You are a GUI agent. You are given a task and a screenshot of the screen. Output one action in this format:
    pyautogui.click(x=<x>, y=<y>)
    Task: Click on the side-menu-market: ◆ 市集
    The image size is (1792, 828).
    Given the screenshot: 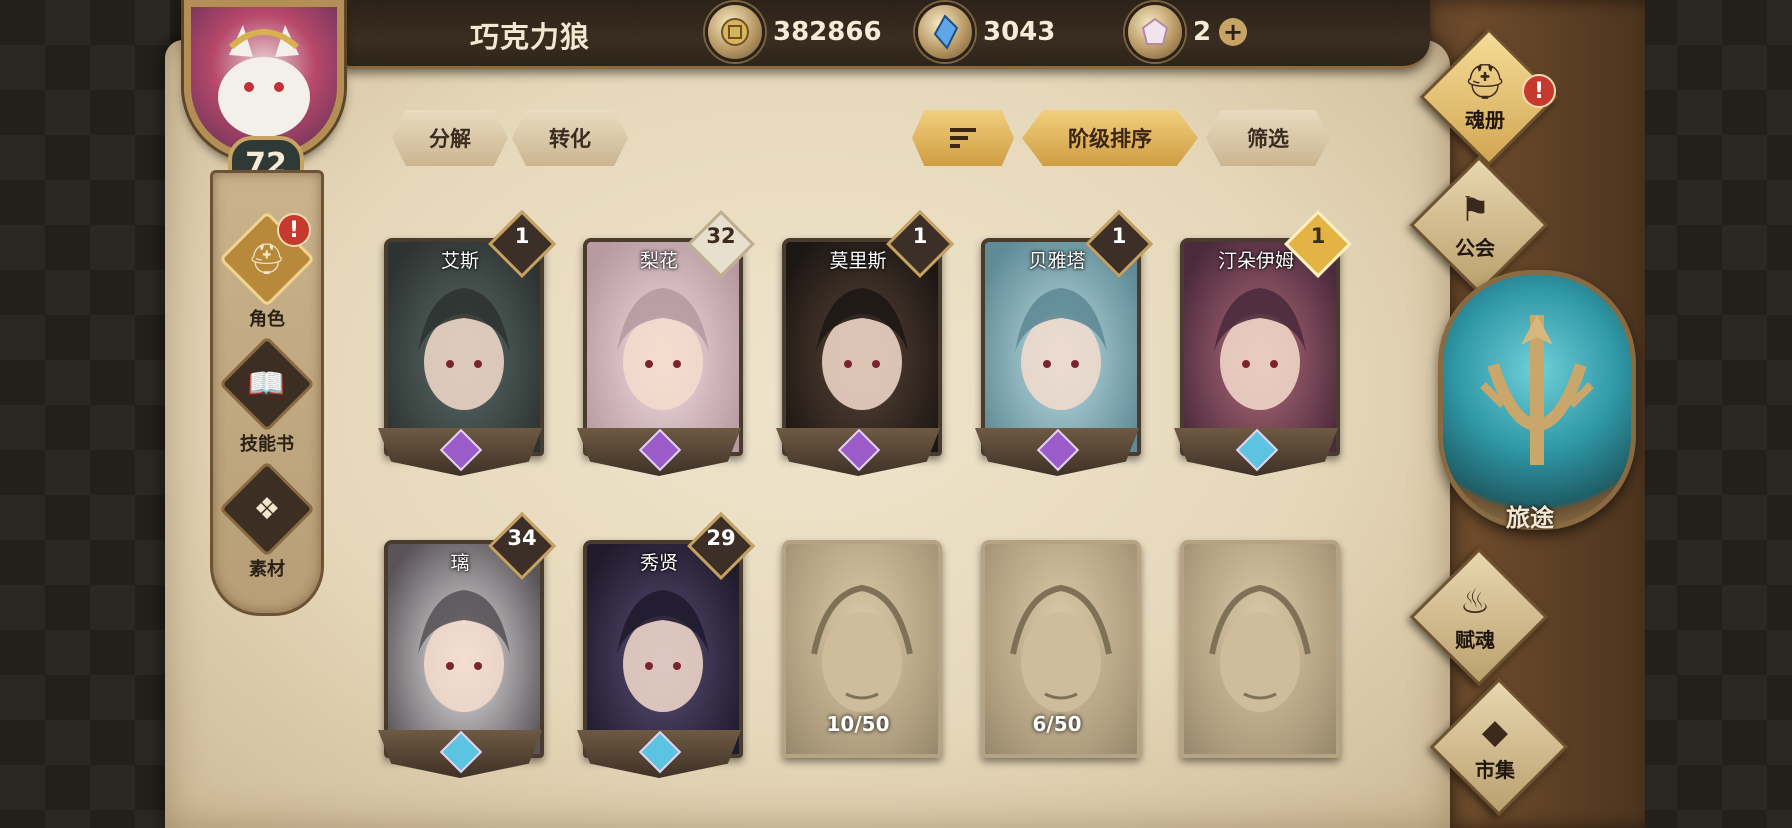 What is the action you would take?
    pyautogui.click(x=1495, y=747)
    